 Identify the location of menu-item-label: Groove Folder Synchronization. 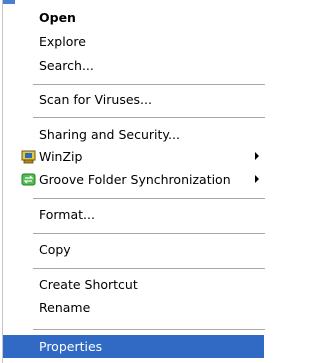
(135, 179).